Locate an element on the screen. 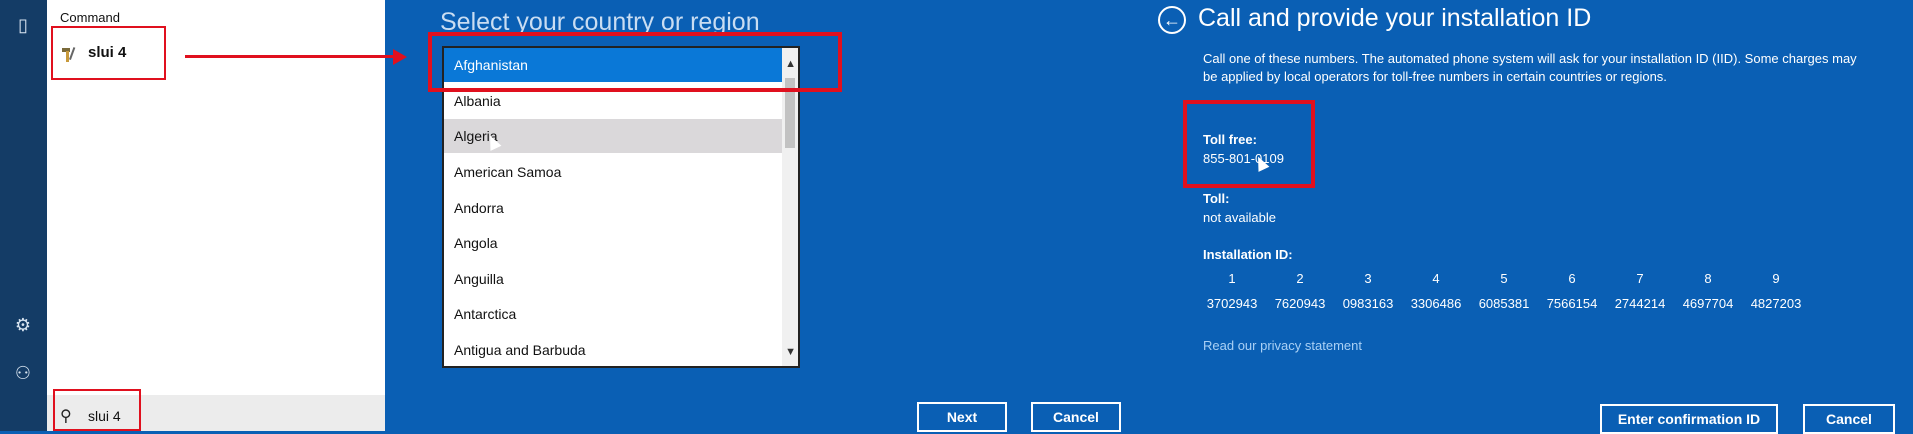 The width and height of the screenshot is (1913, 434). highlight-box-afghanistan is located at coordinates (635, 62).